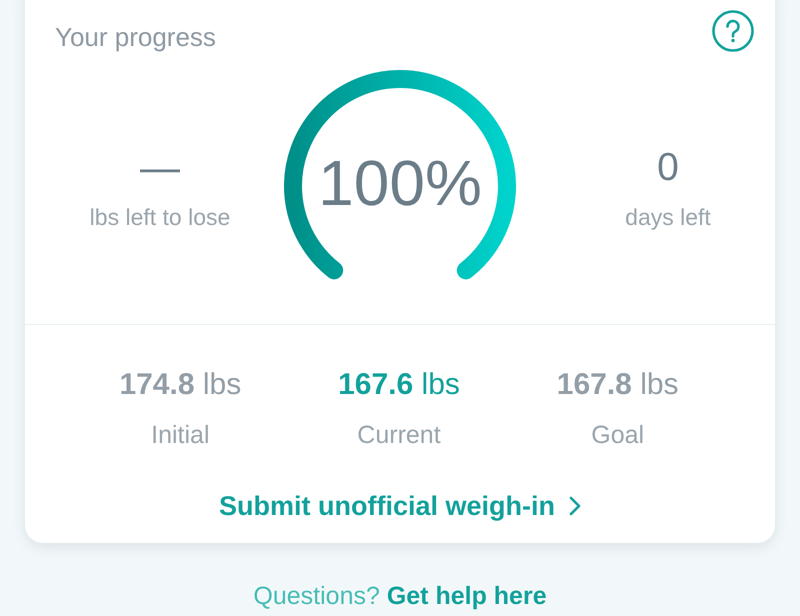 The image size is (800, 616). I want to click on help-icon, so click(733, 31).